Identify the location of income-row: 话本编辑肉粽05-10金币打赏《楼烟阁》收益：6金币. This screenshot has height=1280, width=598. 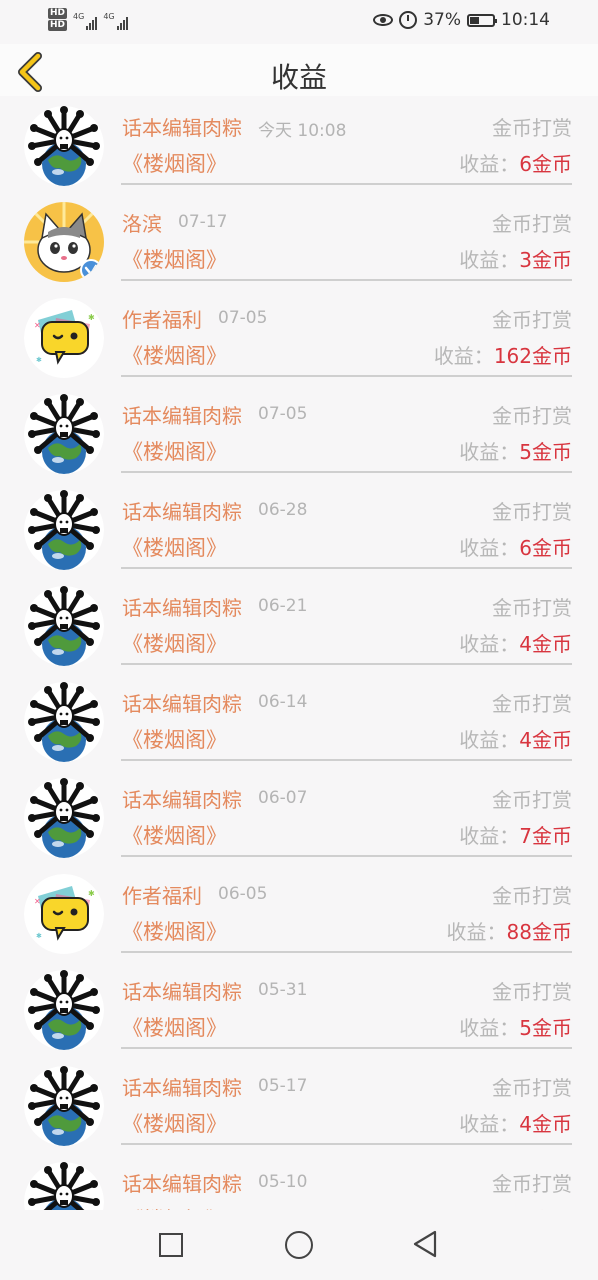
(299, 1181).